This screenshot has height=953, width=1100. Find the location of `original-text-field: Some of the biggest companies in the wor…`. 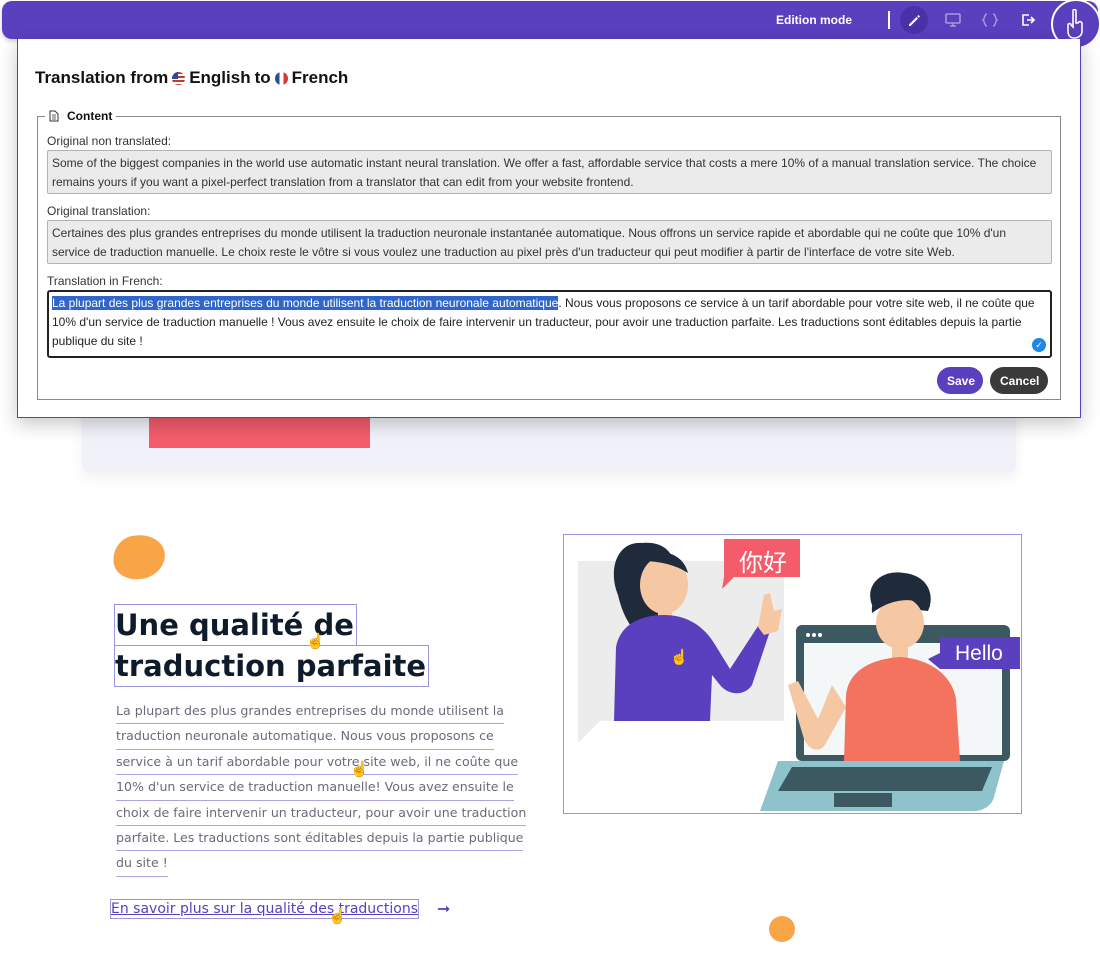

original-text-field: Some of the biggest companies in the wor… is located at coordinates (549, 172).